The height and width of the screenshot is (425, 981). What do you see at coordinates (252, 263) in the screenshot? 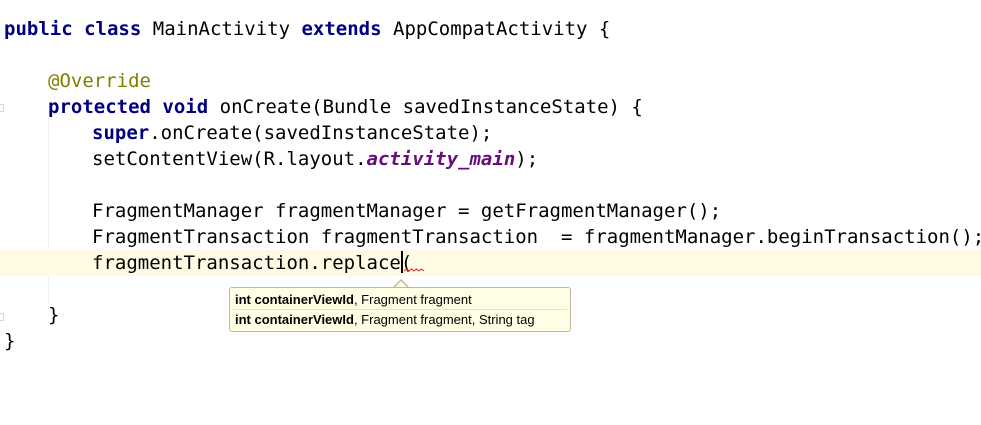
I see `statement: fragmentTransaction.replace(` at bounding box center [252, 263].